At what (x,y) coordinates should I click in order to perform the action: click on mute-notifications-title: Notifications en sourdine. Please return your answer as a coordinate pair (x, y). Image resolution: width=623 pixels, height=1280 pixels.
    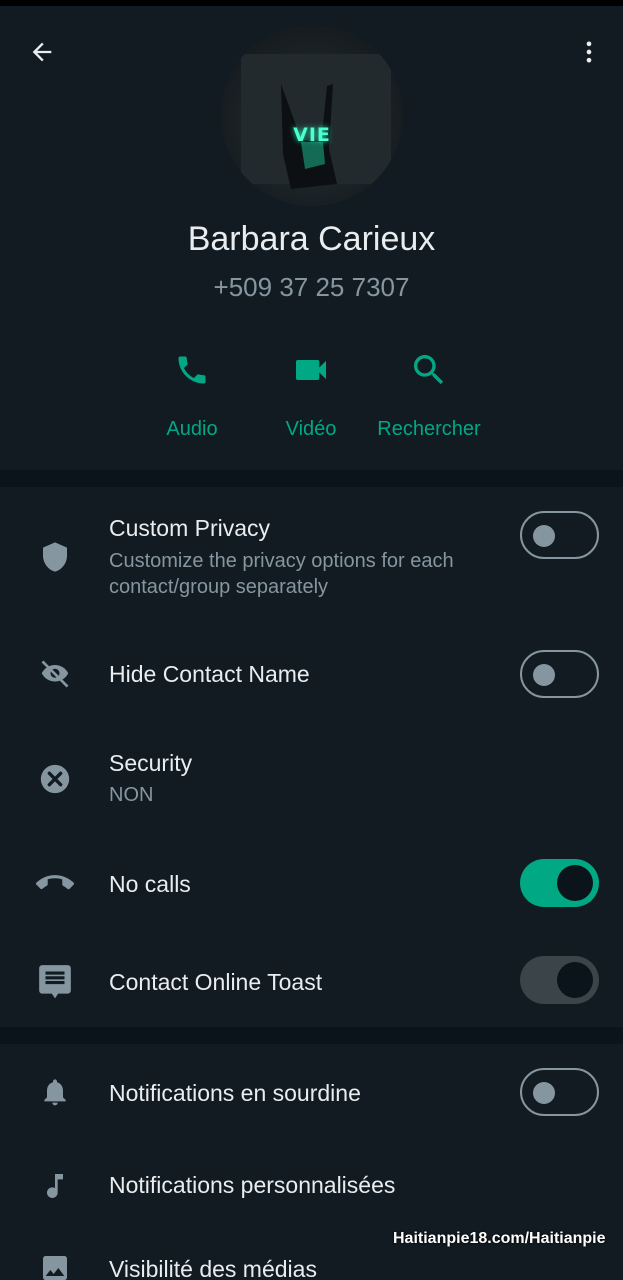
    Looking at the image, I should click on (235, 1093).